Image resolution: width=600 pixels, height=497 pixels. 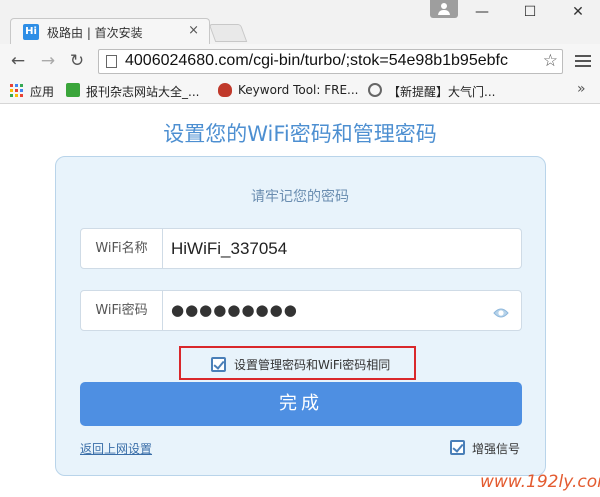 What do you see at coordinates (301, 310) in the screenshot?
I see `wifi-password-field: WiFi密码 ●●●●●●●●●` at bounding box center [301, 310].